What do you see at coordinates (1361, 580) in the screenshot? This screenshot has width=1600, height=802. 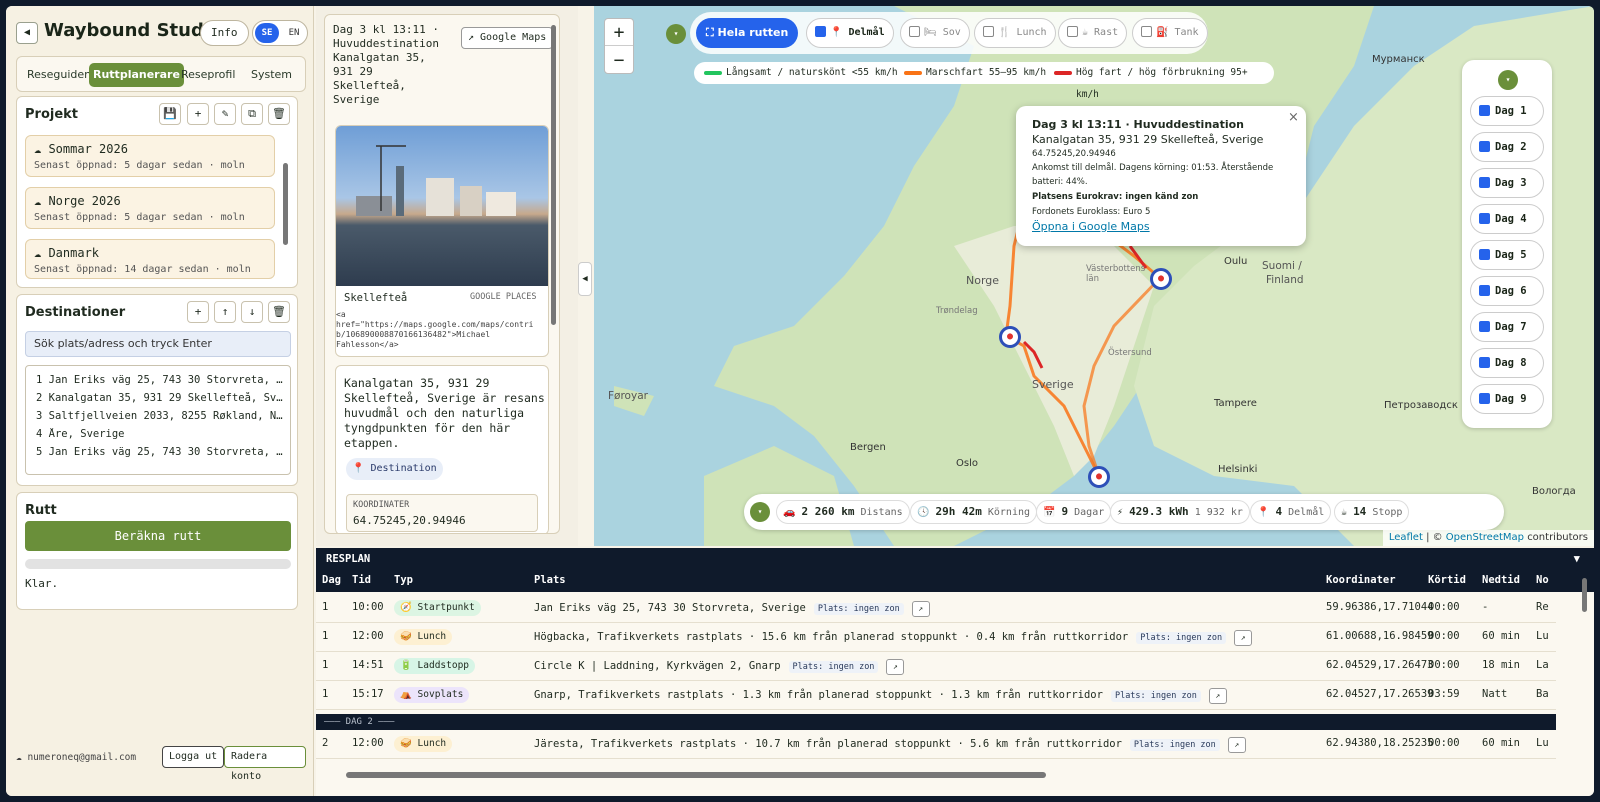 I see `column-header: Koordinater` at bounding box center [1361, 580].